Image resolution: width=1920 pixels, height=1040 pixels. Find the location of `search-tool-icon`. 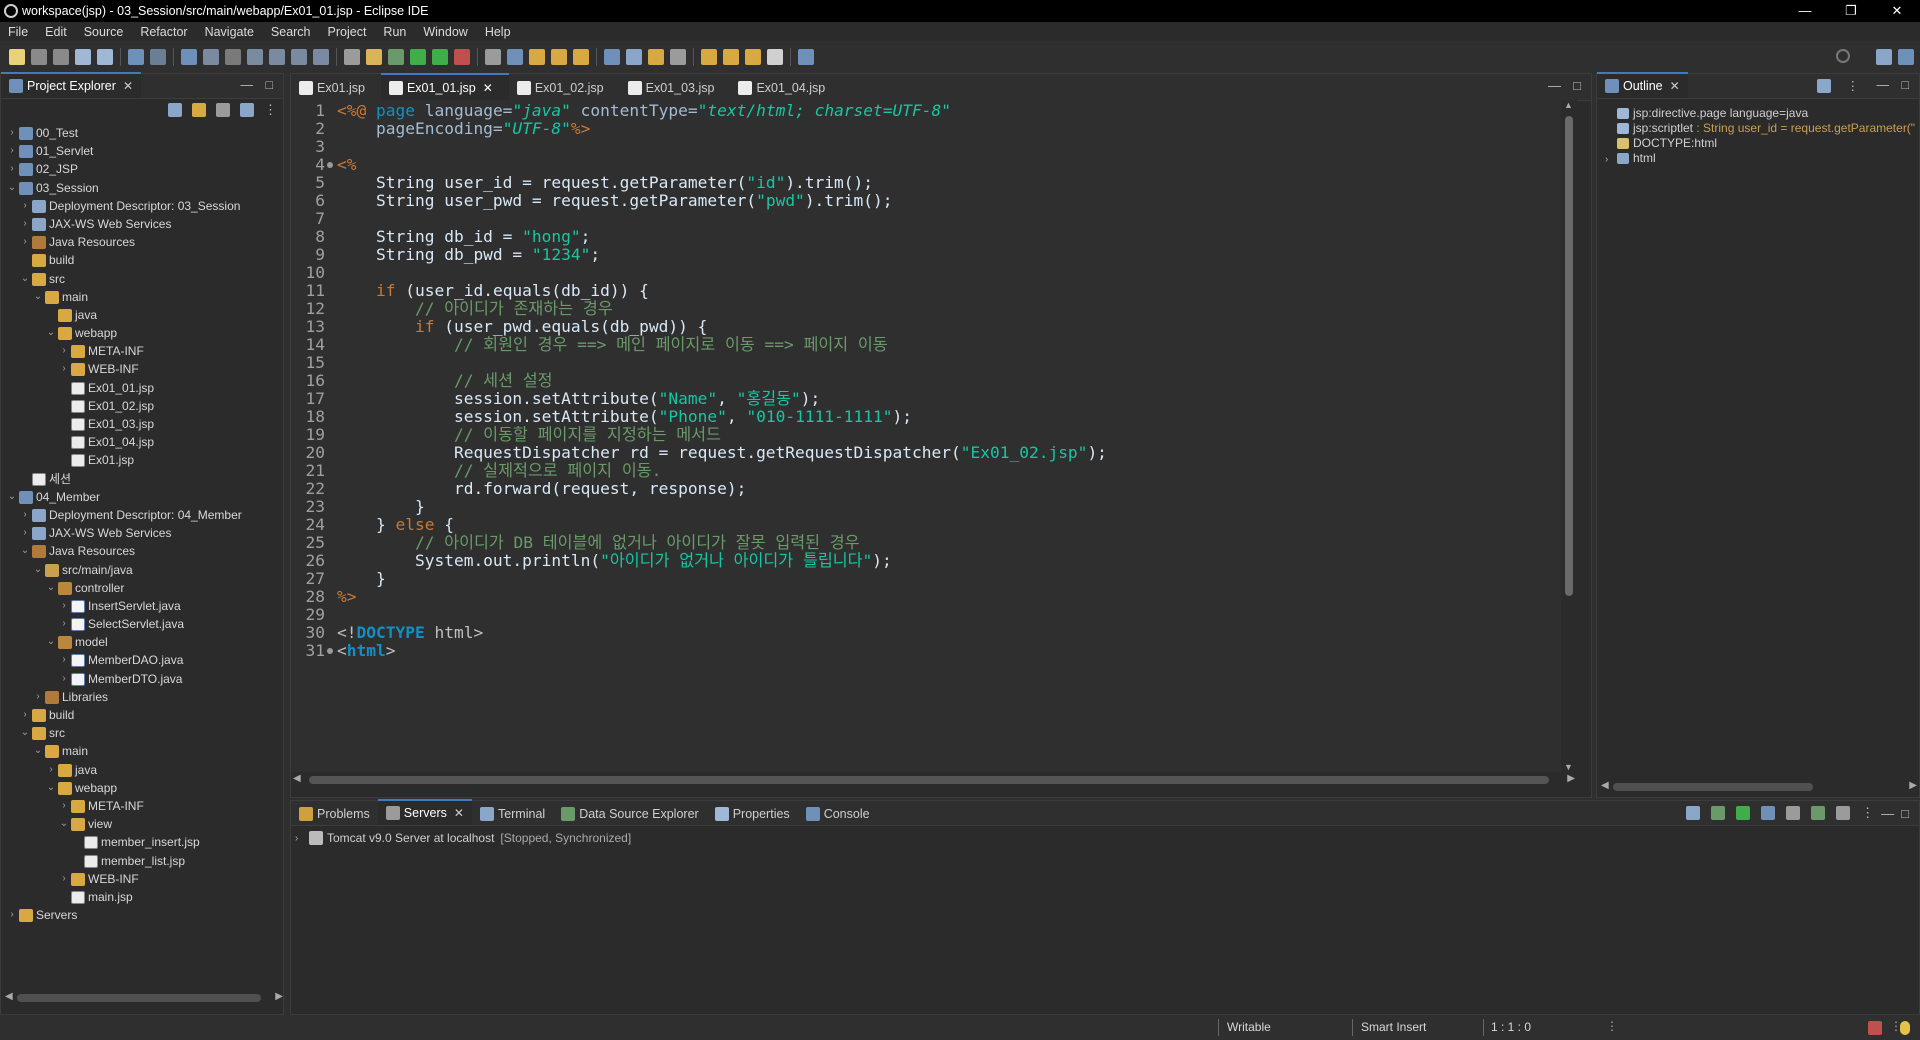

search-tool-icon is located at coordinates (634, 57).